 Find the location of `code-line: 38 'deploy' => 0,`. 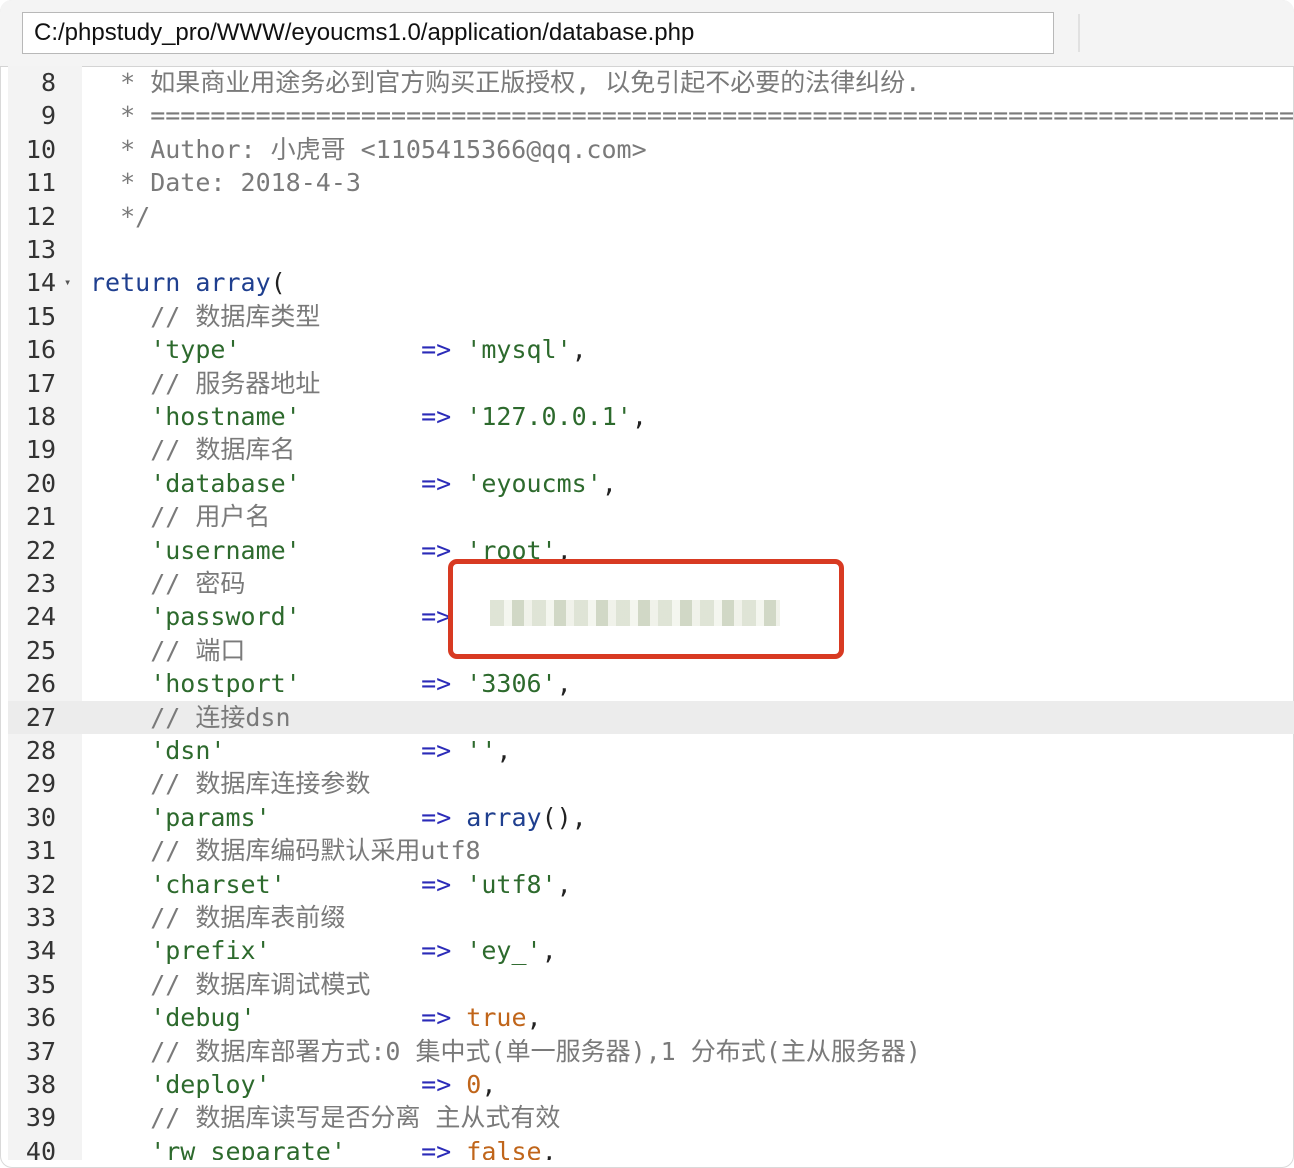

code-line: 38 'deploy' => 0, is located at coordinates (651, 1084).